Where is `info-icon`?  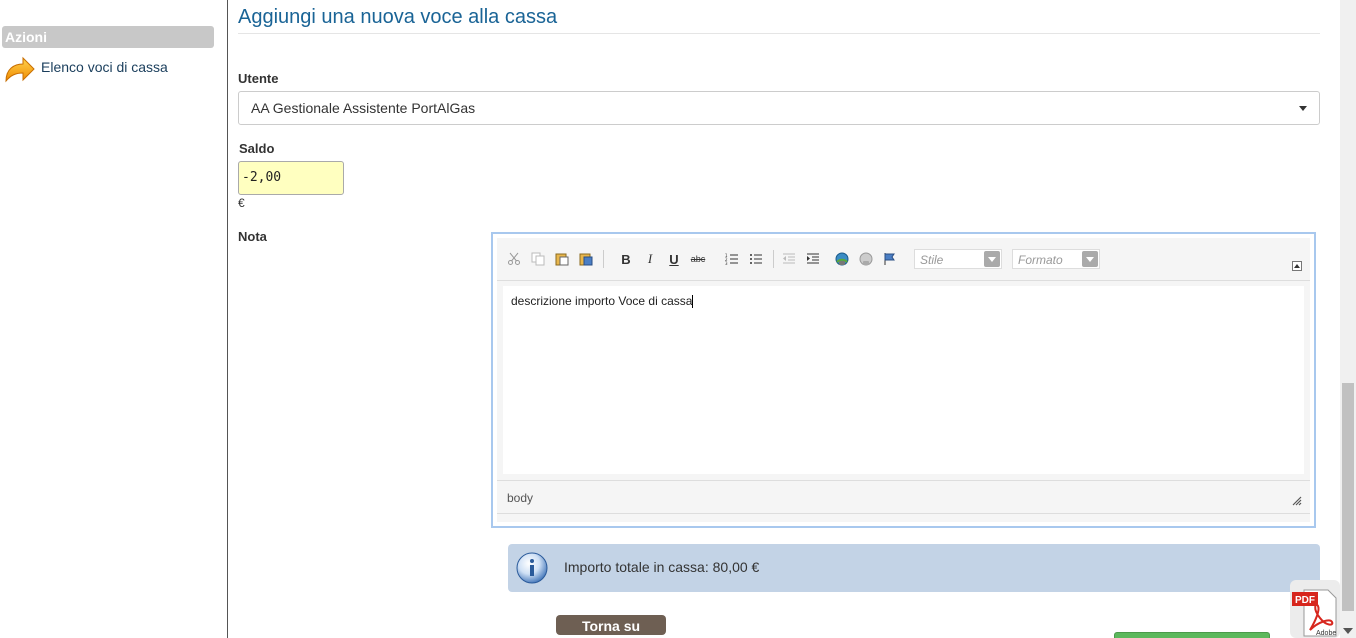 info-icon is located at coordinates (532, 568).